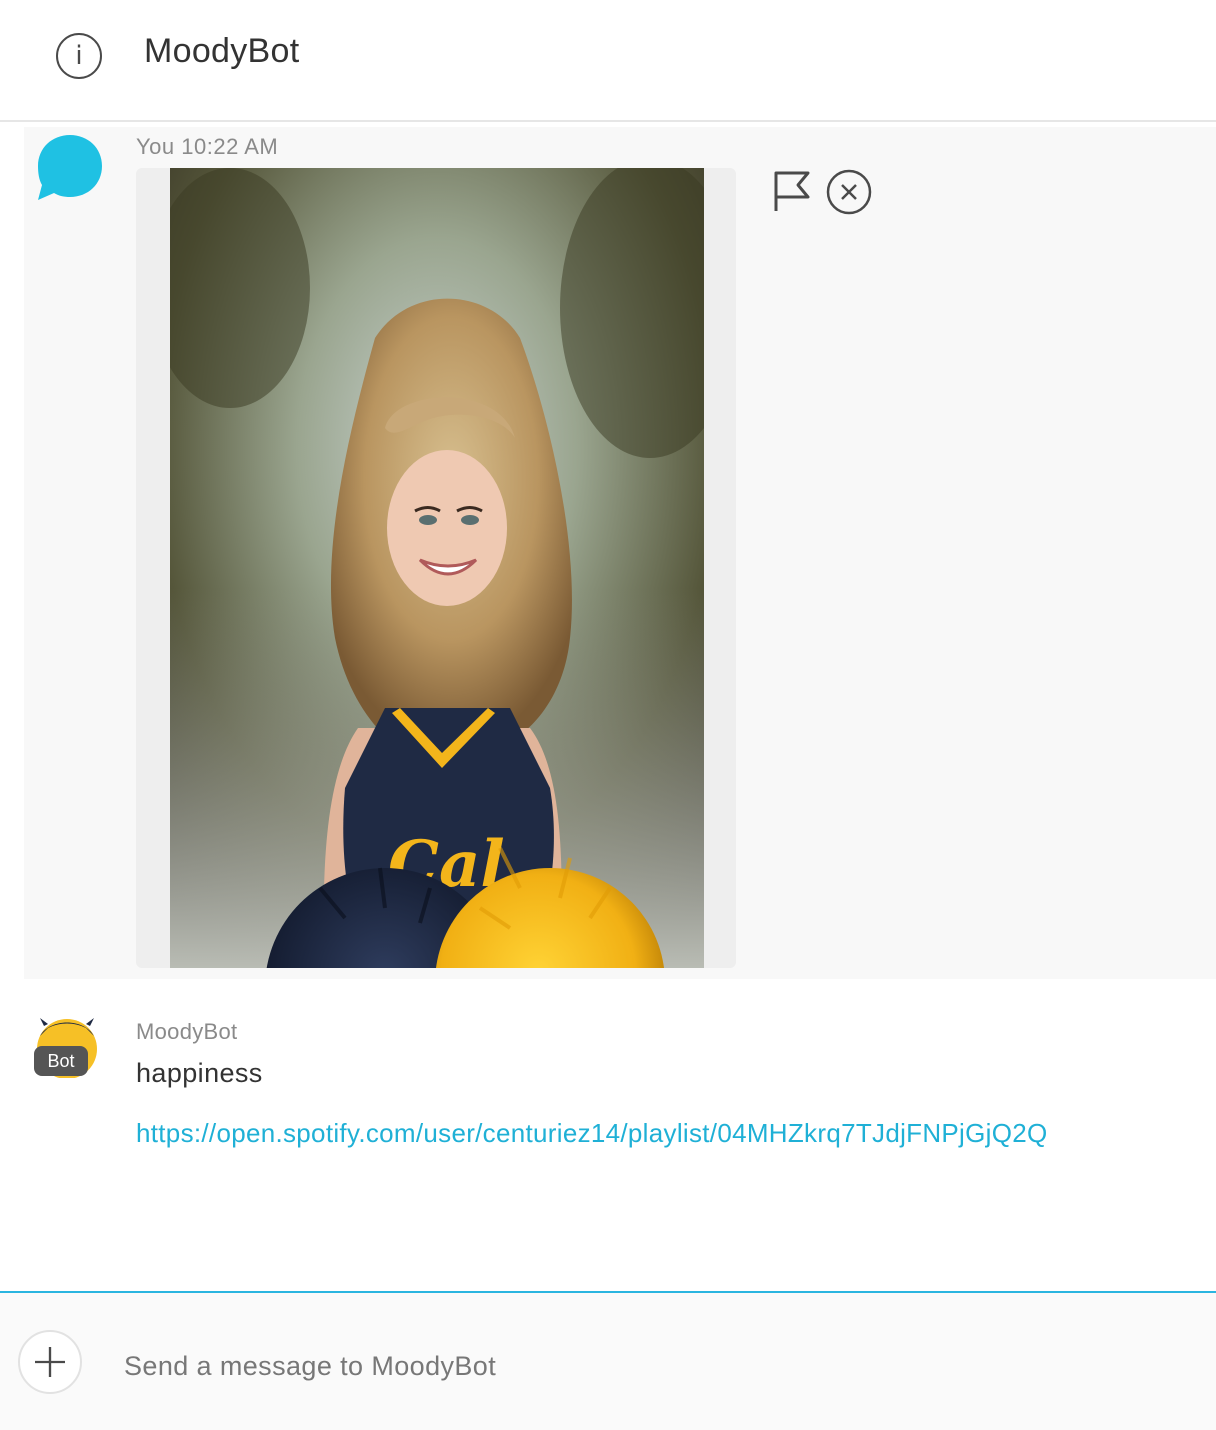  I want to click on flag-icon, so click(792, 191).